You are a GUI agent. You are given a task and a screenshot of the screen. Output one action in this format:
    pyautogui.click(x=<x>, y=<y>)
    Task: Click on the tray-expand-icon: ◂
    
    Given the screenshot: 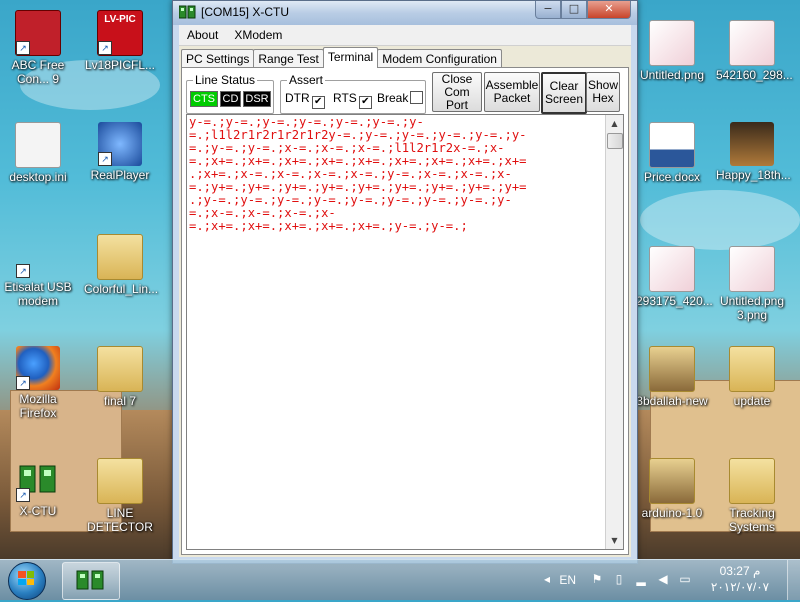 What is the action you would take?
    pyautogui.click(x=547, y=579)
    